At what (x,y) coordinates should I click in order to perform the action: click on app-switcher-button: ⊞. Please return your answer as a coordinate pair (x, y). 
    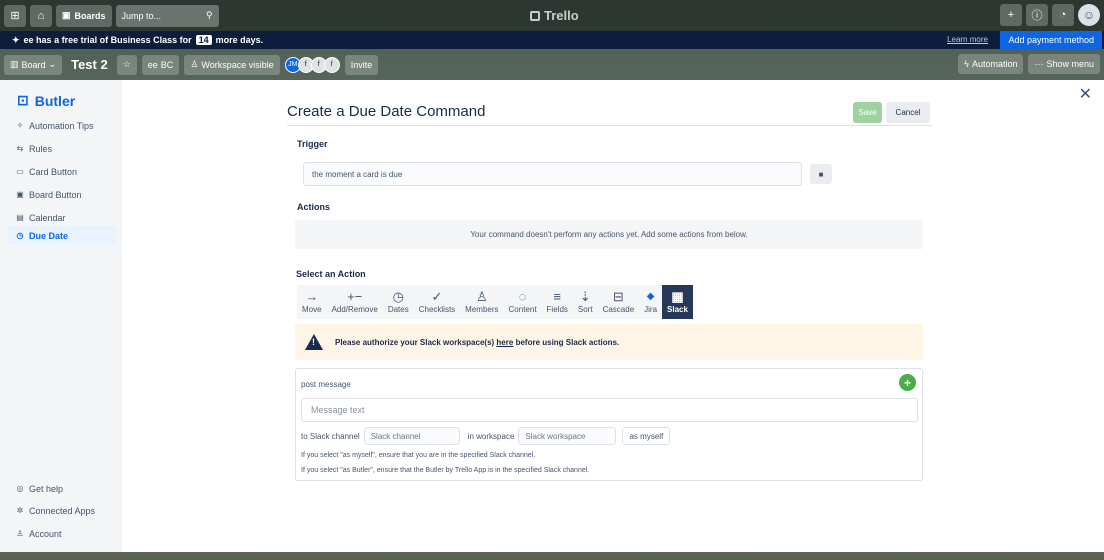
    Looking at the image, I should click on (15, 15).